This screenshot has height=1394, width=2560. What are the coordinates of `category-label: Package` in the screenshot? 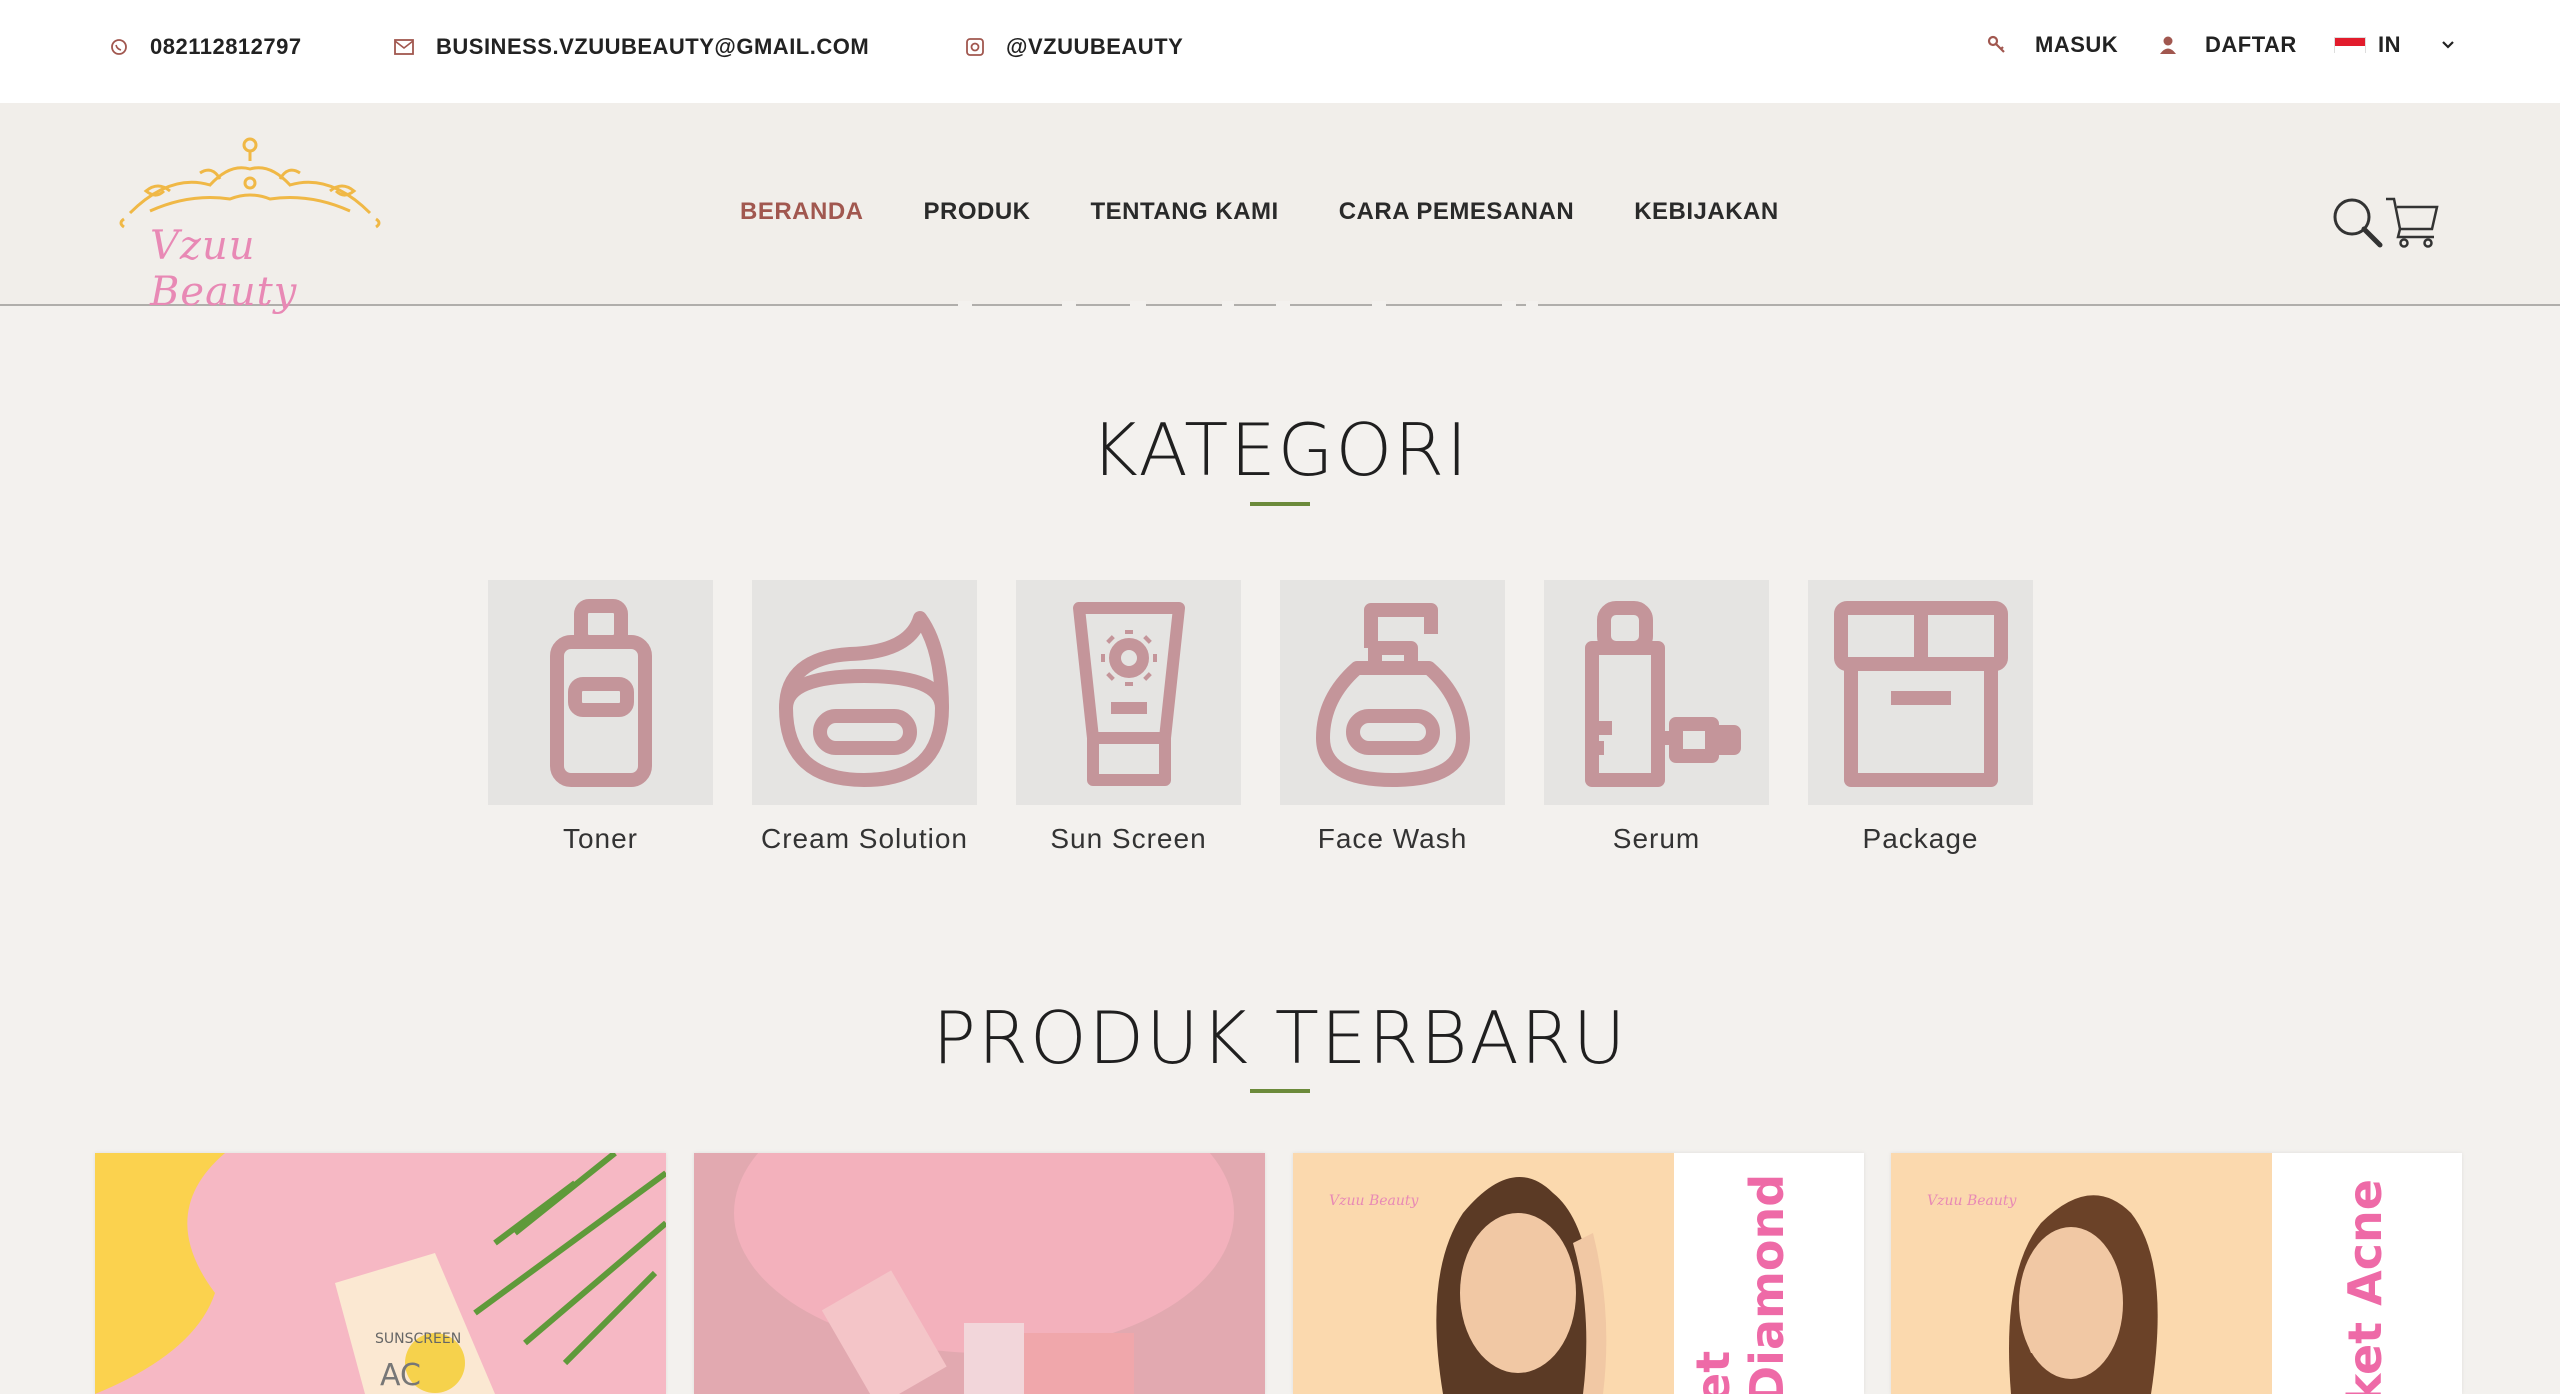 It's located at (1920, 838).